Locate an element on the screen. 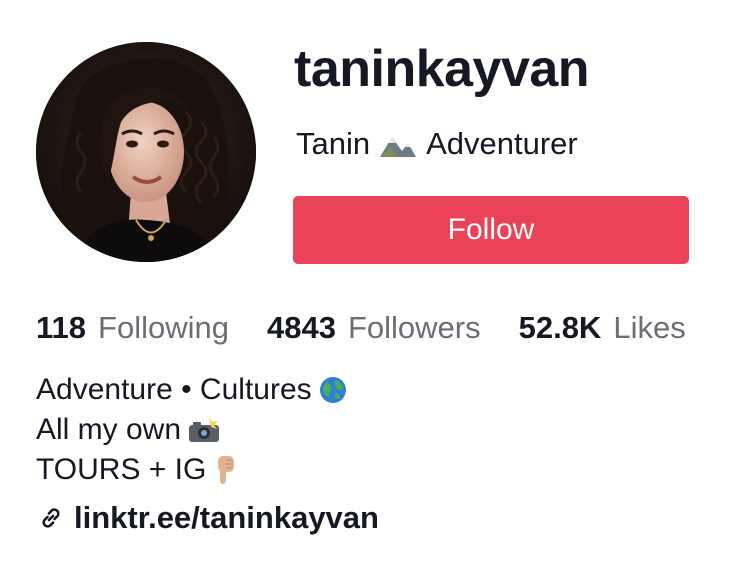  bio-line-1-text: Adventure • Cultures is located at coordinates (174, 389).